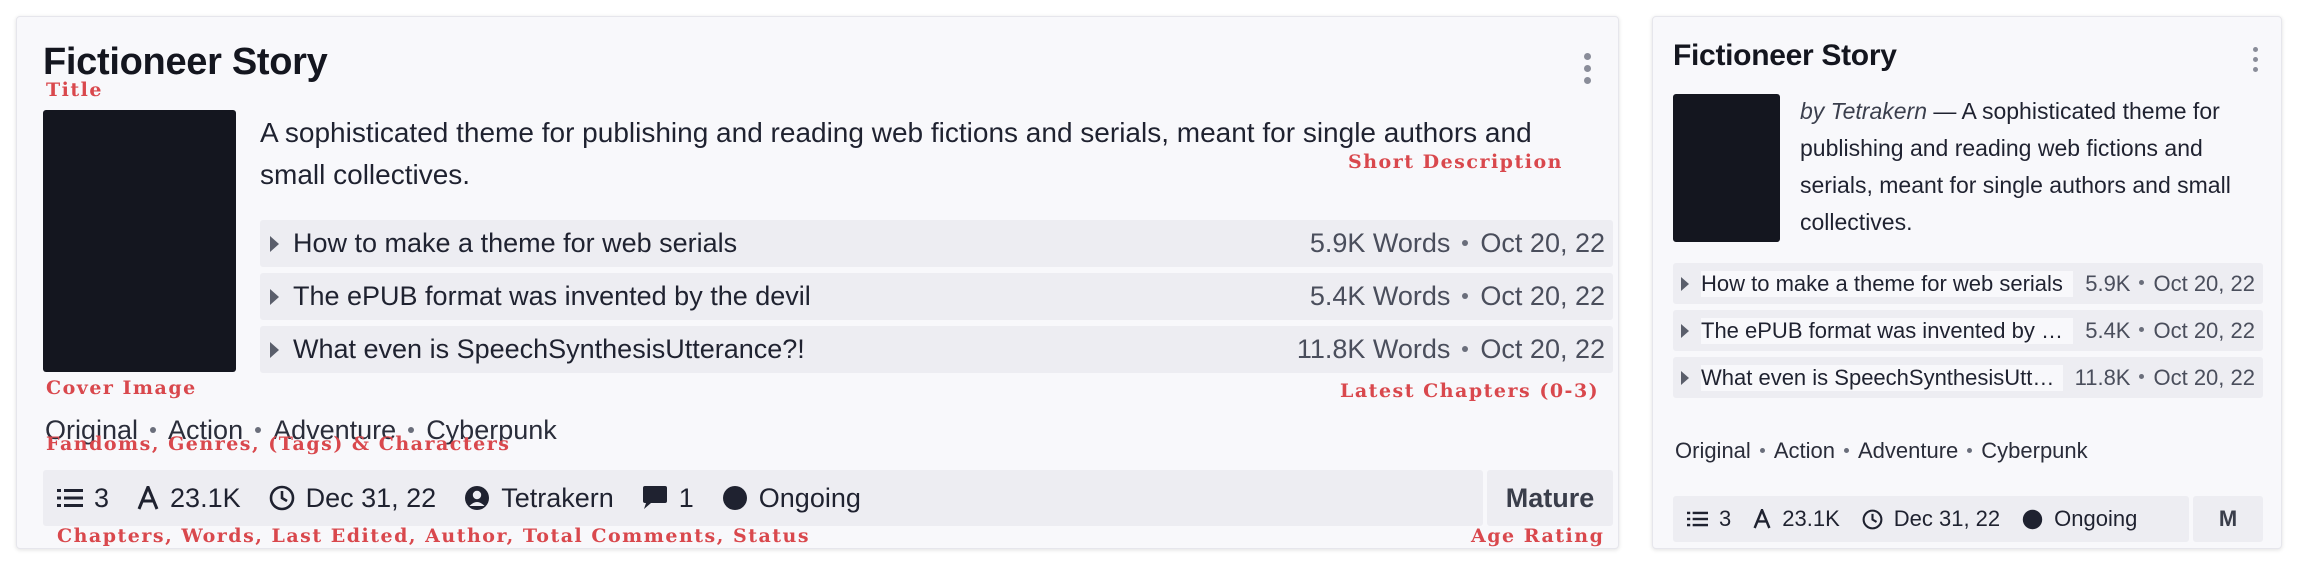 The image size is (2298, 563). I want to click on annotation-title: Title, so click(74, 90).